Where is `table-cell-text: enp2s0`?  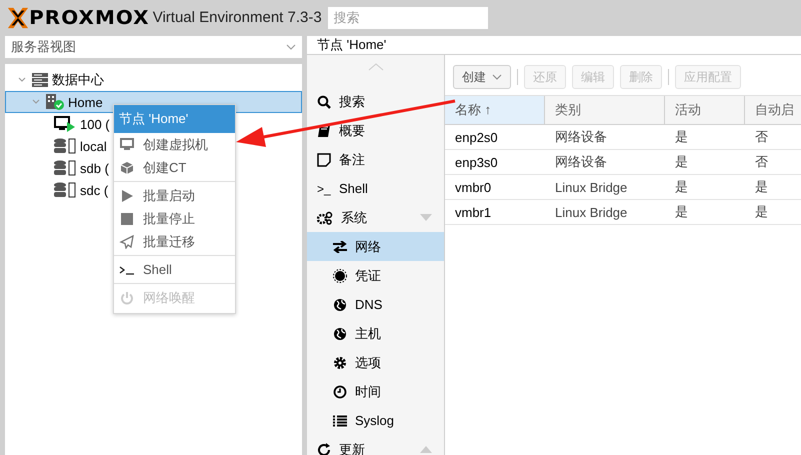 table-cell-text: enp2s0 is located at coordinates (476, 137).